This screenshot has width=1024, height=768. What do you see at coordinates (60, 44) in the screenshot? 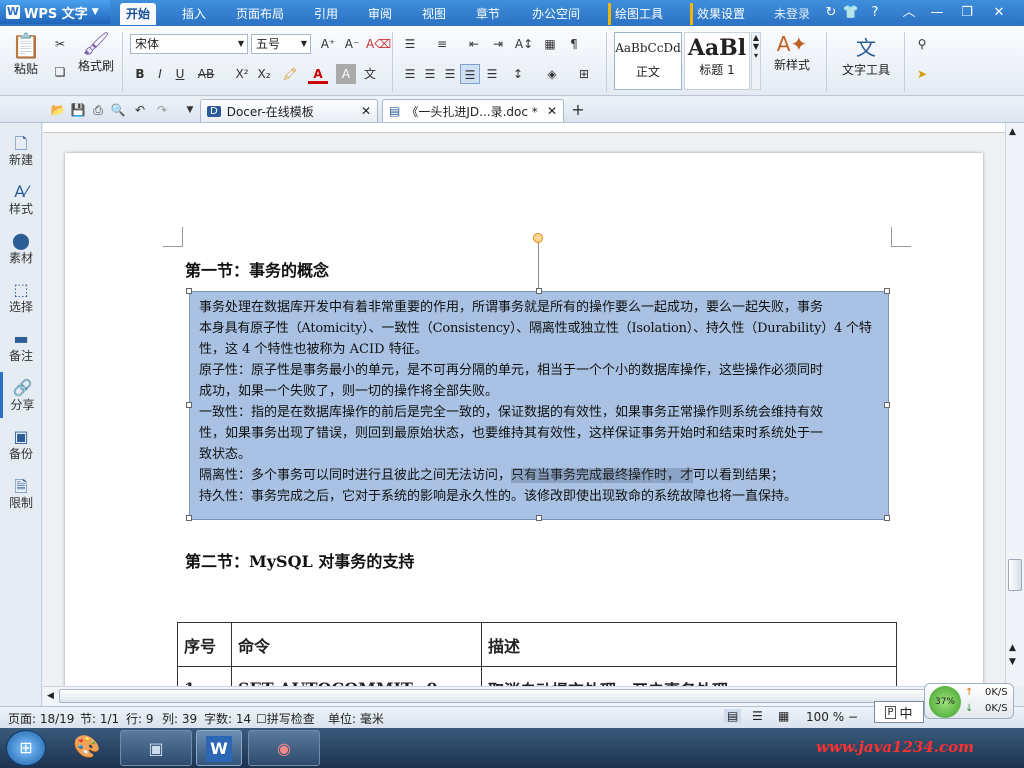
I see `cut-icon: ✂` at bounding box center [60, 44].